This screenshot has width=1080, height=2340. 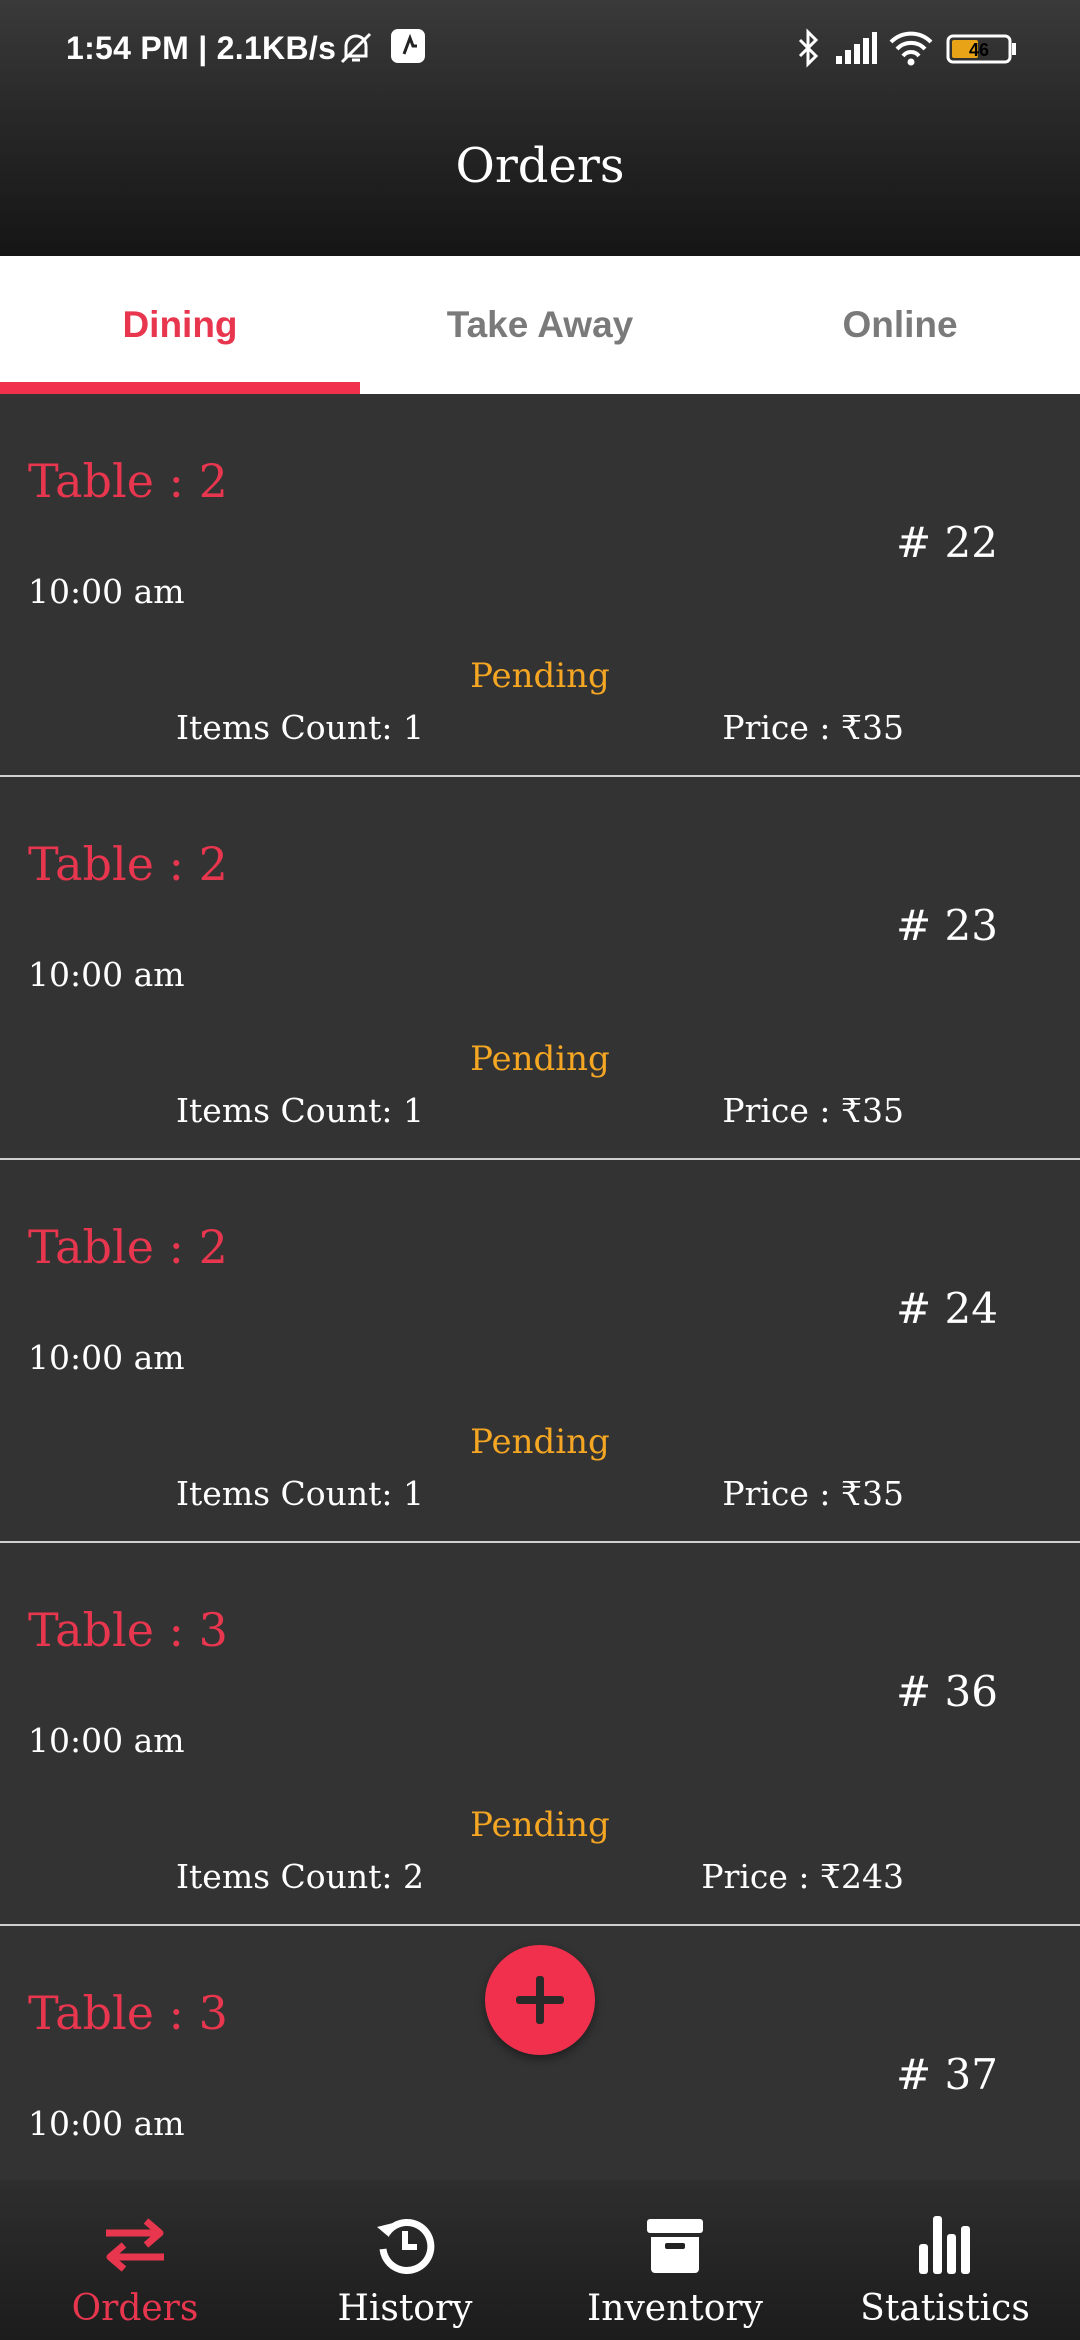 I want to click on signal-icon, so click(x=856, y=48).